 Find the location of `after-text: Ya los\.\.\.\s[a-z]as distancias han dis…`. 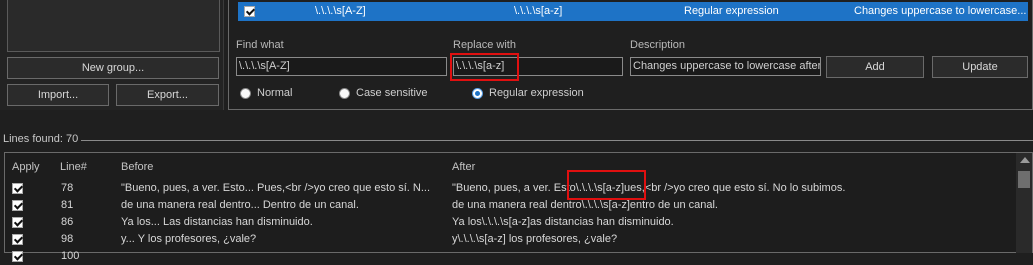

after-text: Ya los\.\.\.\s[a-z]as distancias han dis… is located at coordinates (563, 222).